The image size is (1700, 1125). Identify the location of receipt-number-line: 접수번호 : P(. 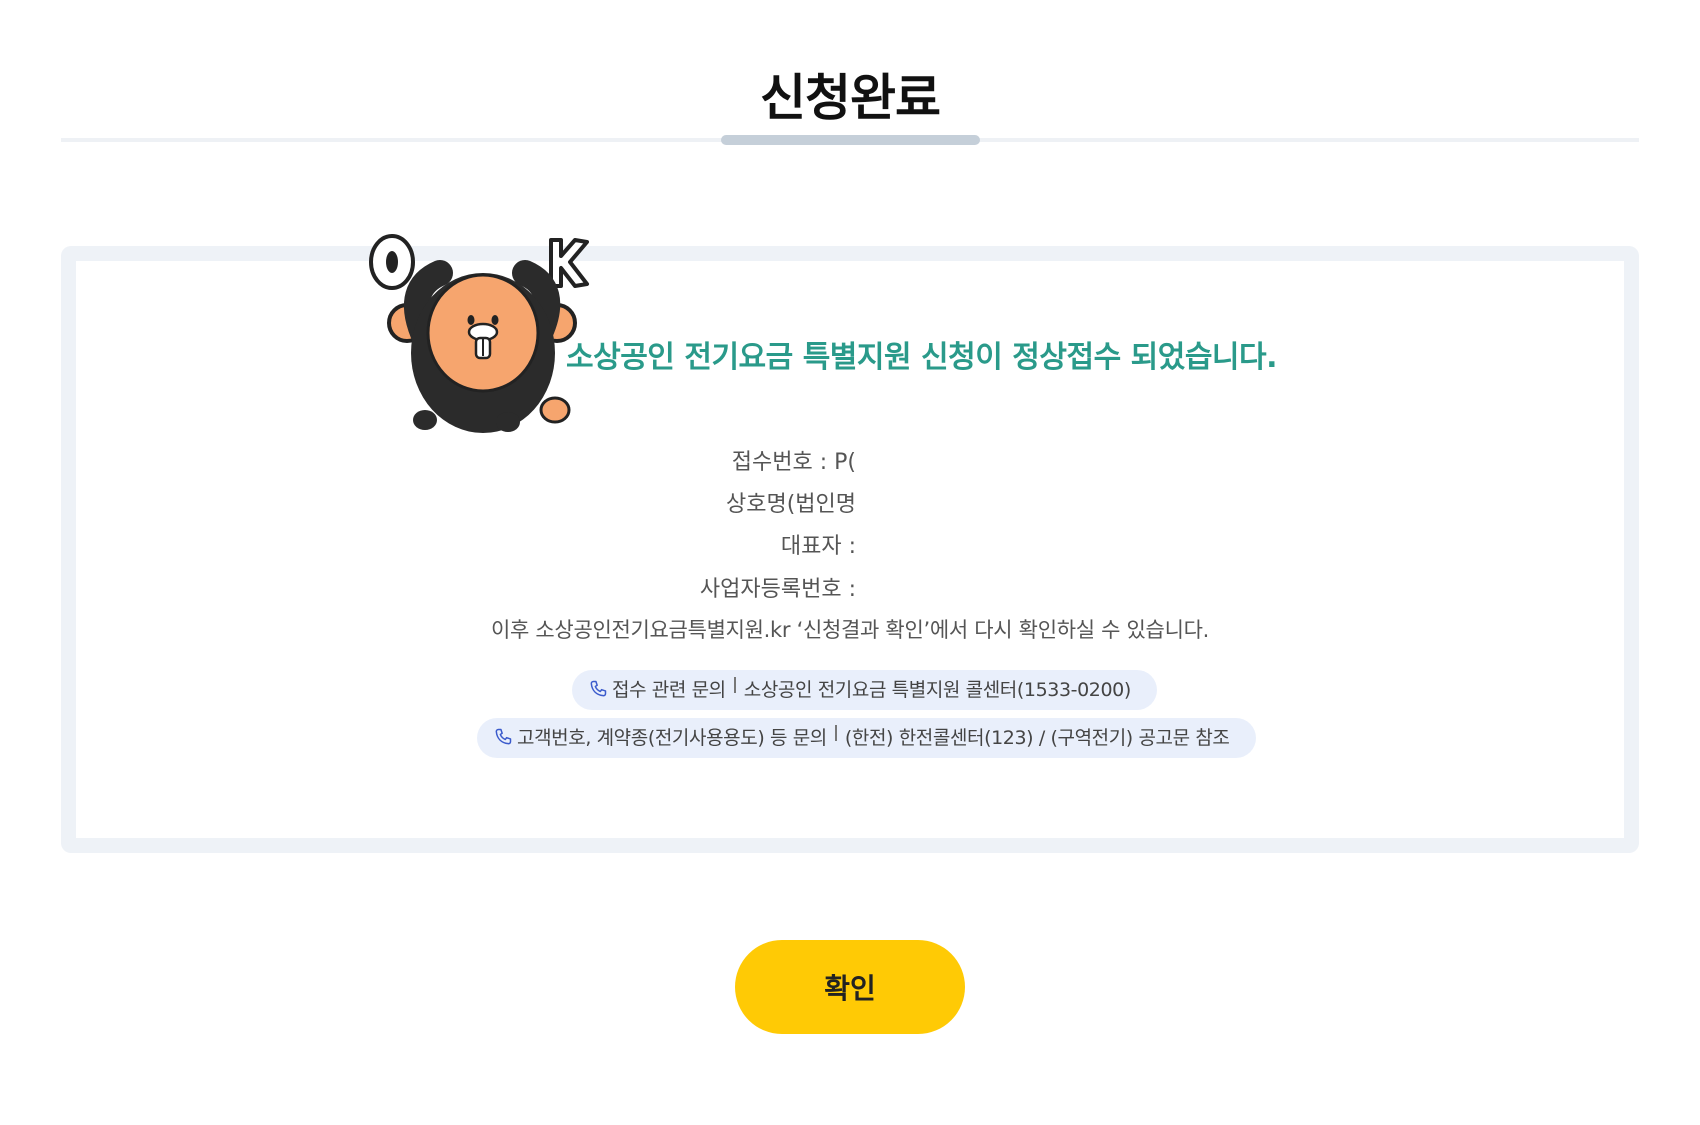
(794, 460).